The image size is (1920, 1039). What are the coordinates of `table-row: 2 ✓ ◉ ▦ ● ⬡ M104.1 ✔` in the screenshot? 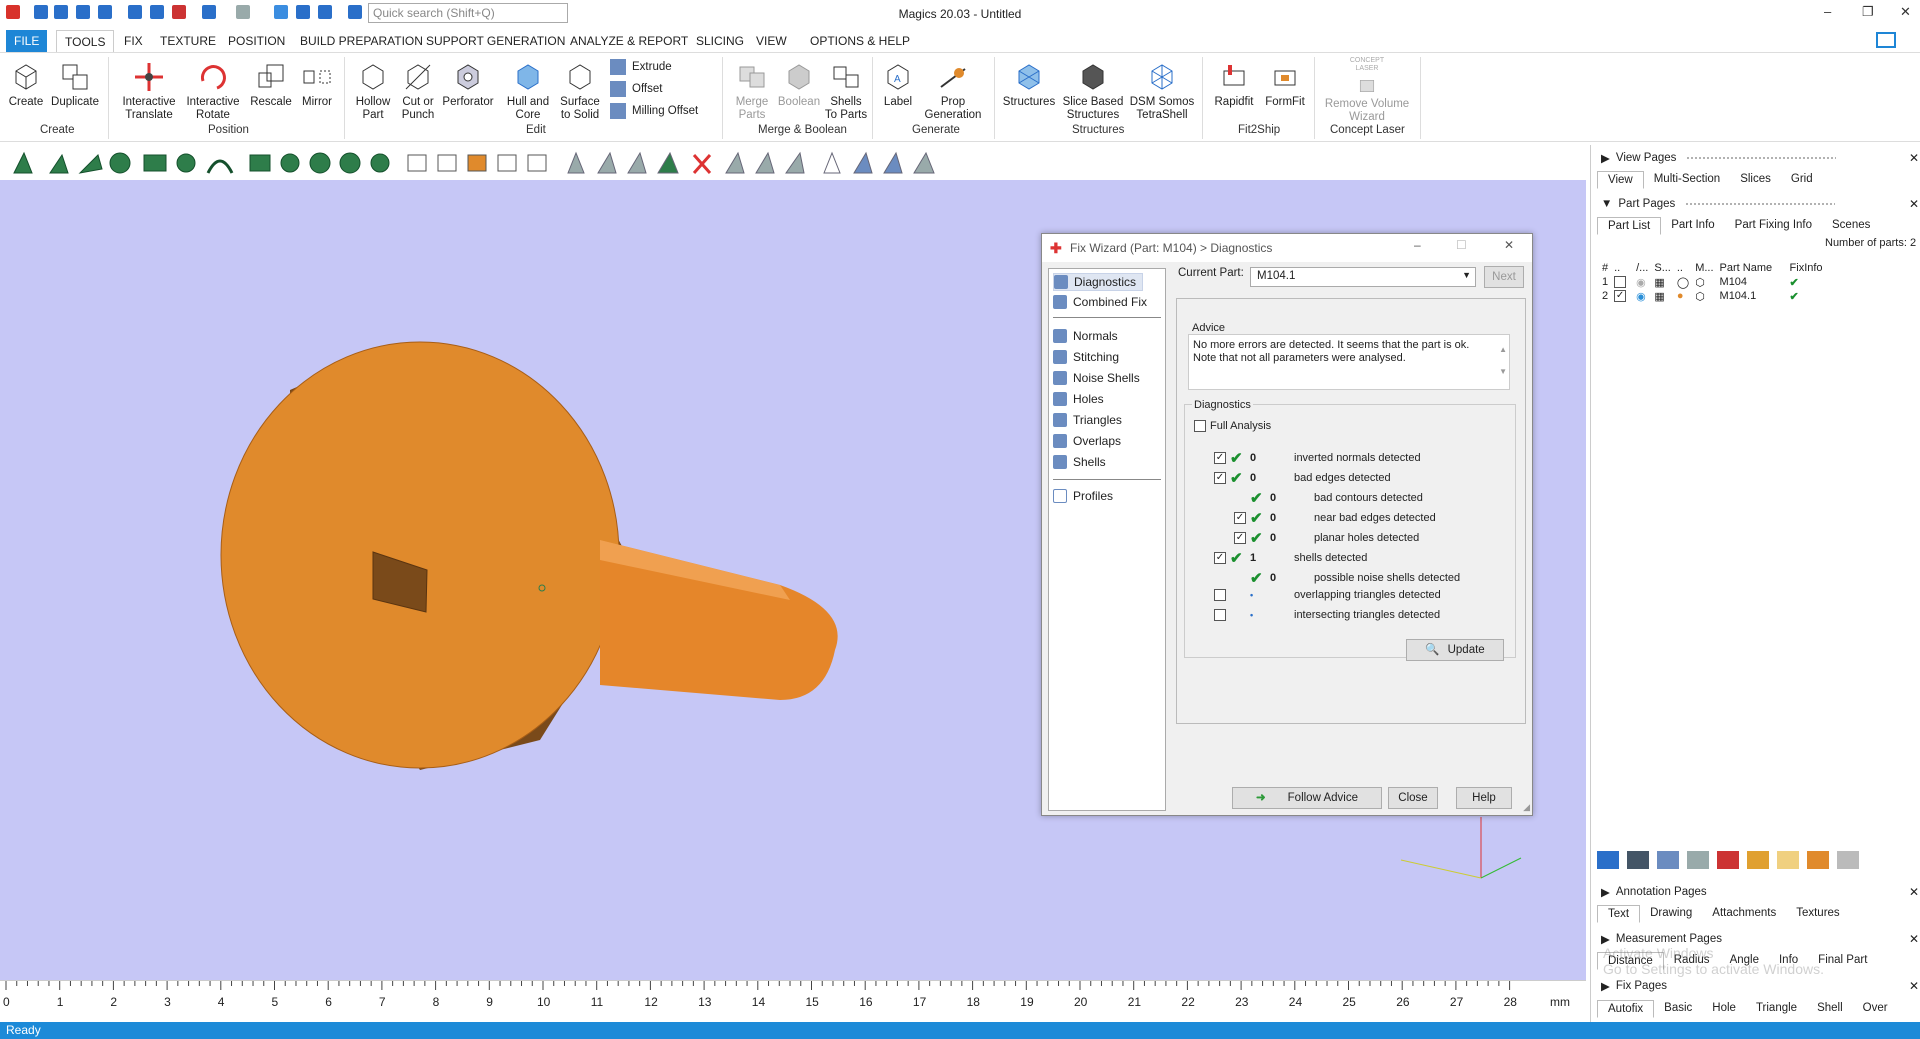 It's located at (1712, 296).